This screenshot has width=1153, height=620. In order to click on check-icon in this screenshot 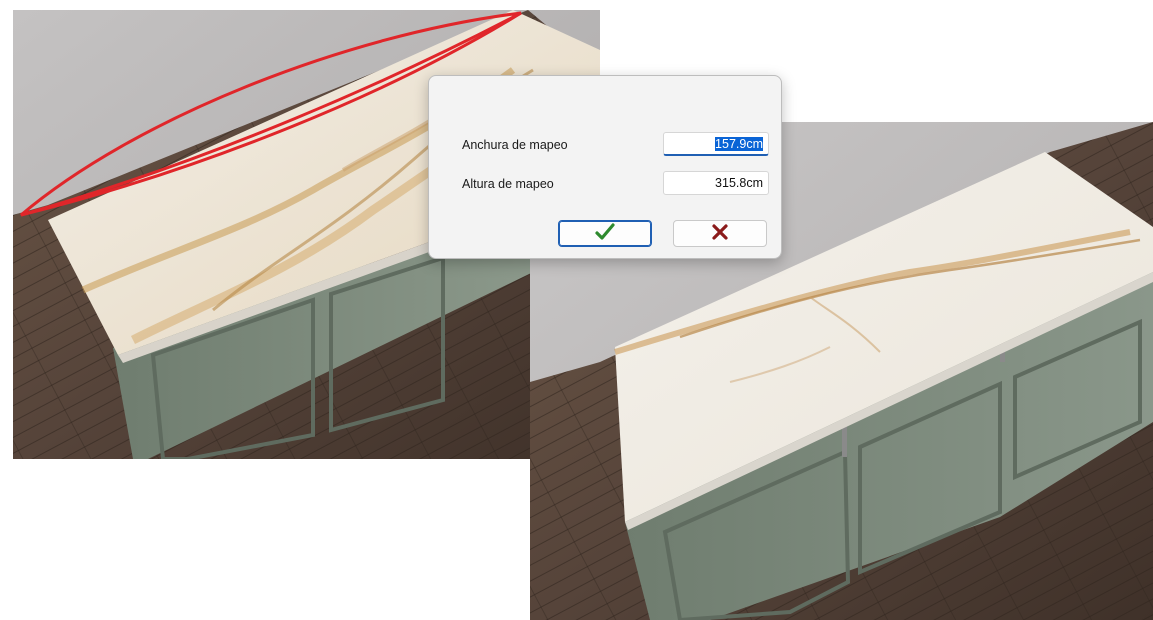, I will do `click(605, 233)`.